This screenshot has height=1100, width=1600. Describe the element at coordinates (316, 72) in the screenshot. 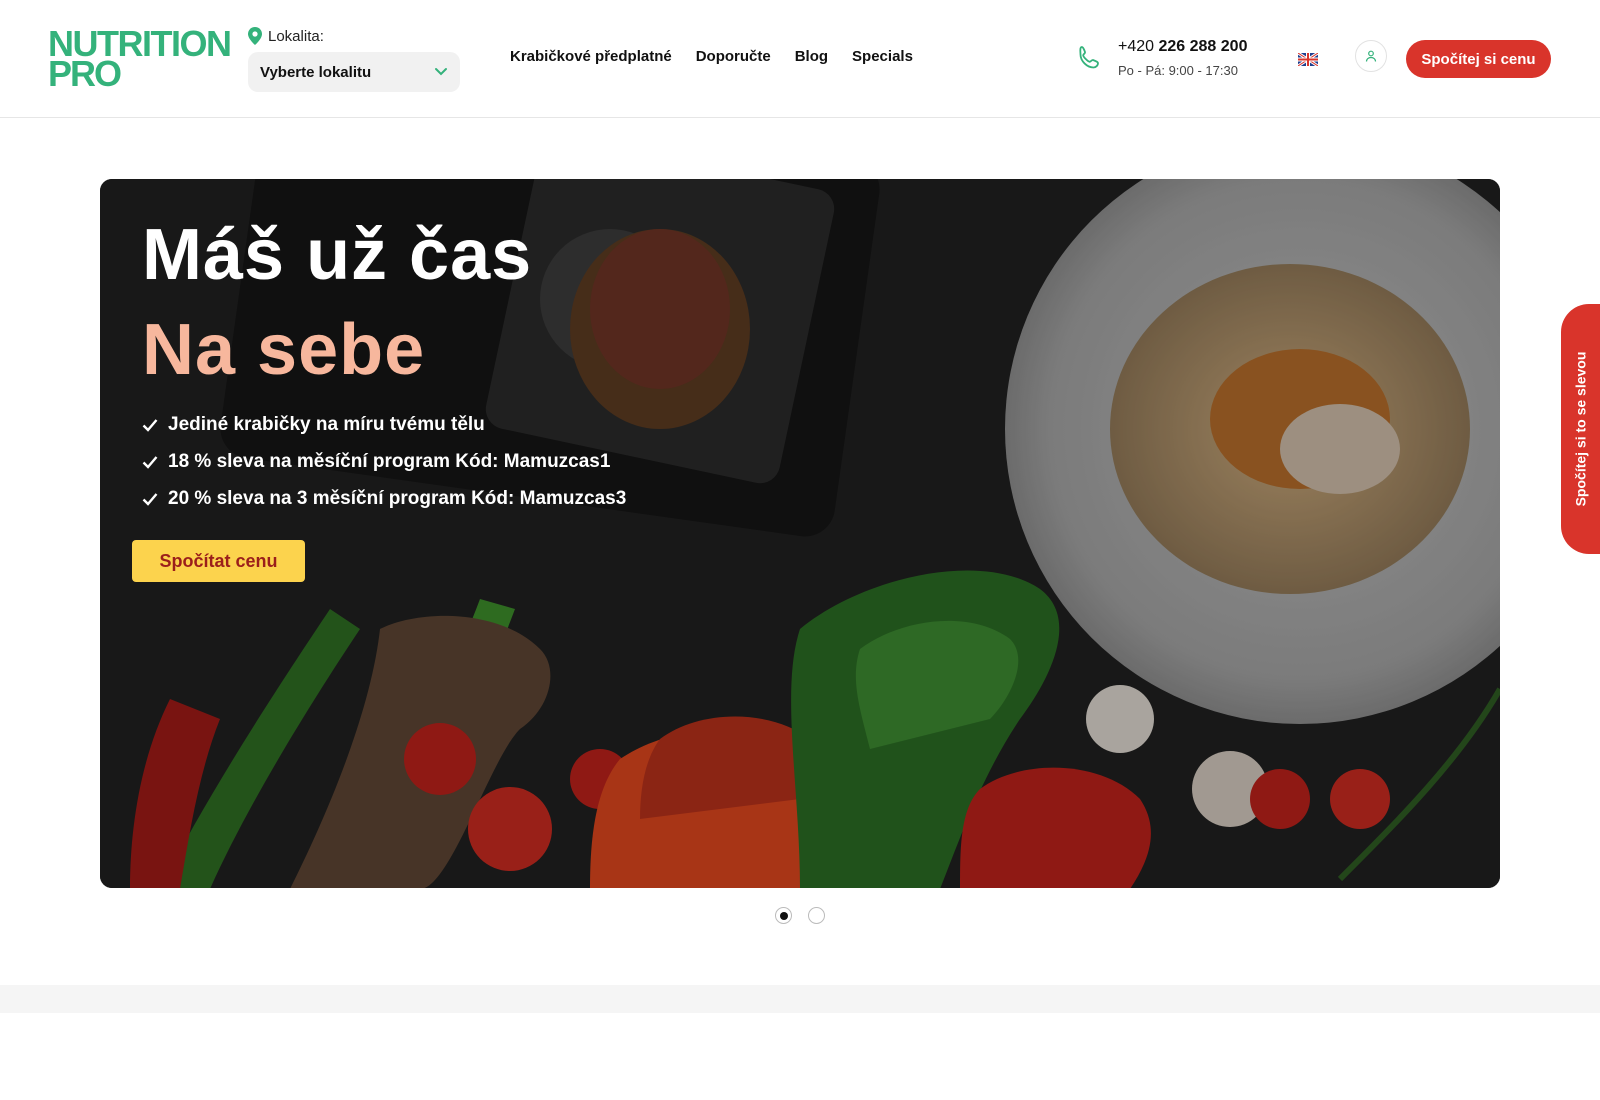

I see `location-select-value: Vyberte lokalitu` at that location.